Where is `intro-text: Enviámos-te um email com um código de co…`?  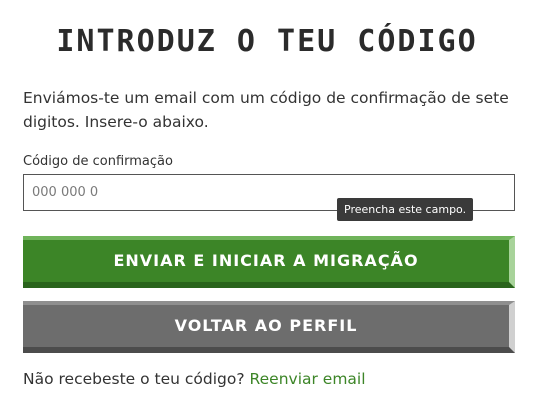 intro-text: Enviámos-te um email com um código de co… is located at coordinates (266, 110).